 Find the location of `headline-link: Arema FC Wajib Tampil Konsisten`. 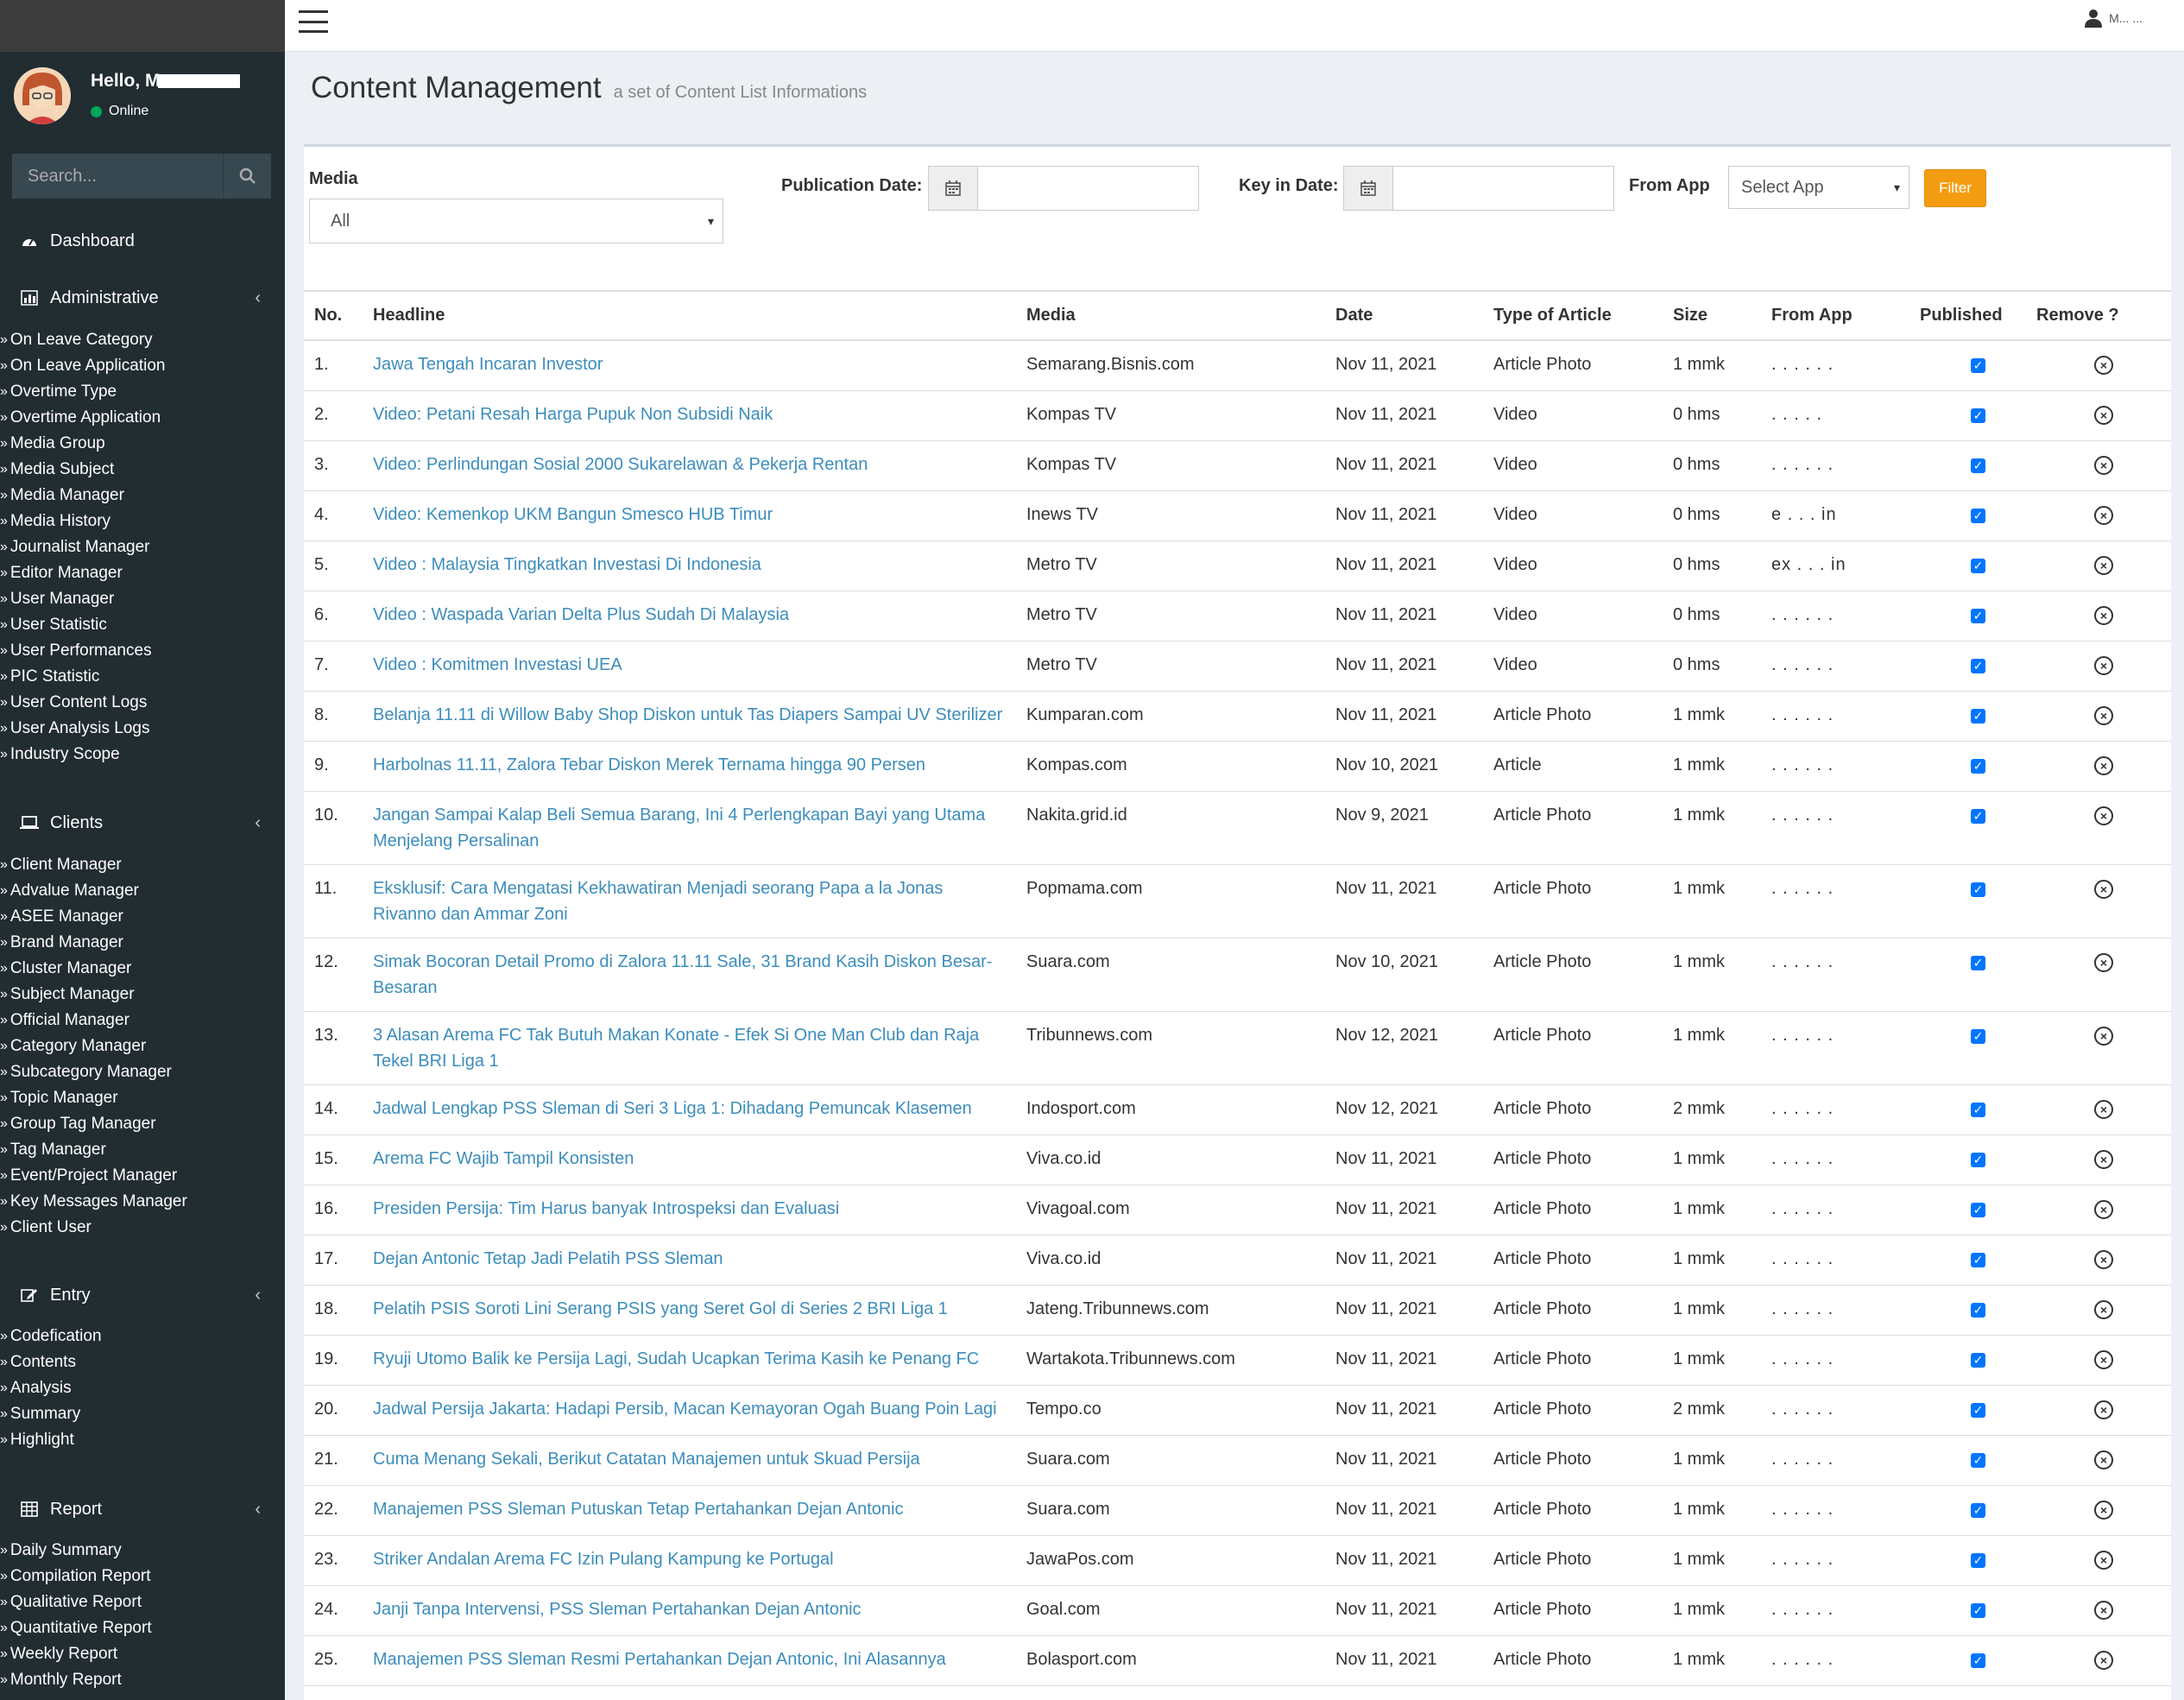

headline-link: Arema FC Wajib Tampil Konsisten is located at coordinates (699, 1159).